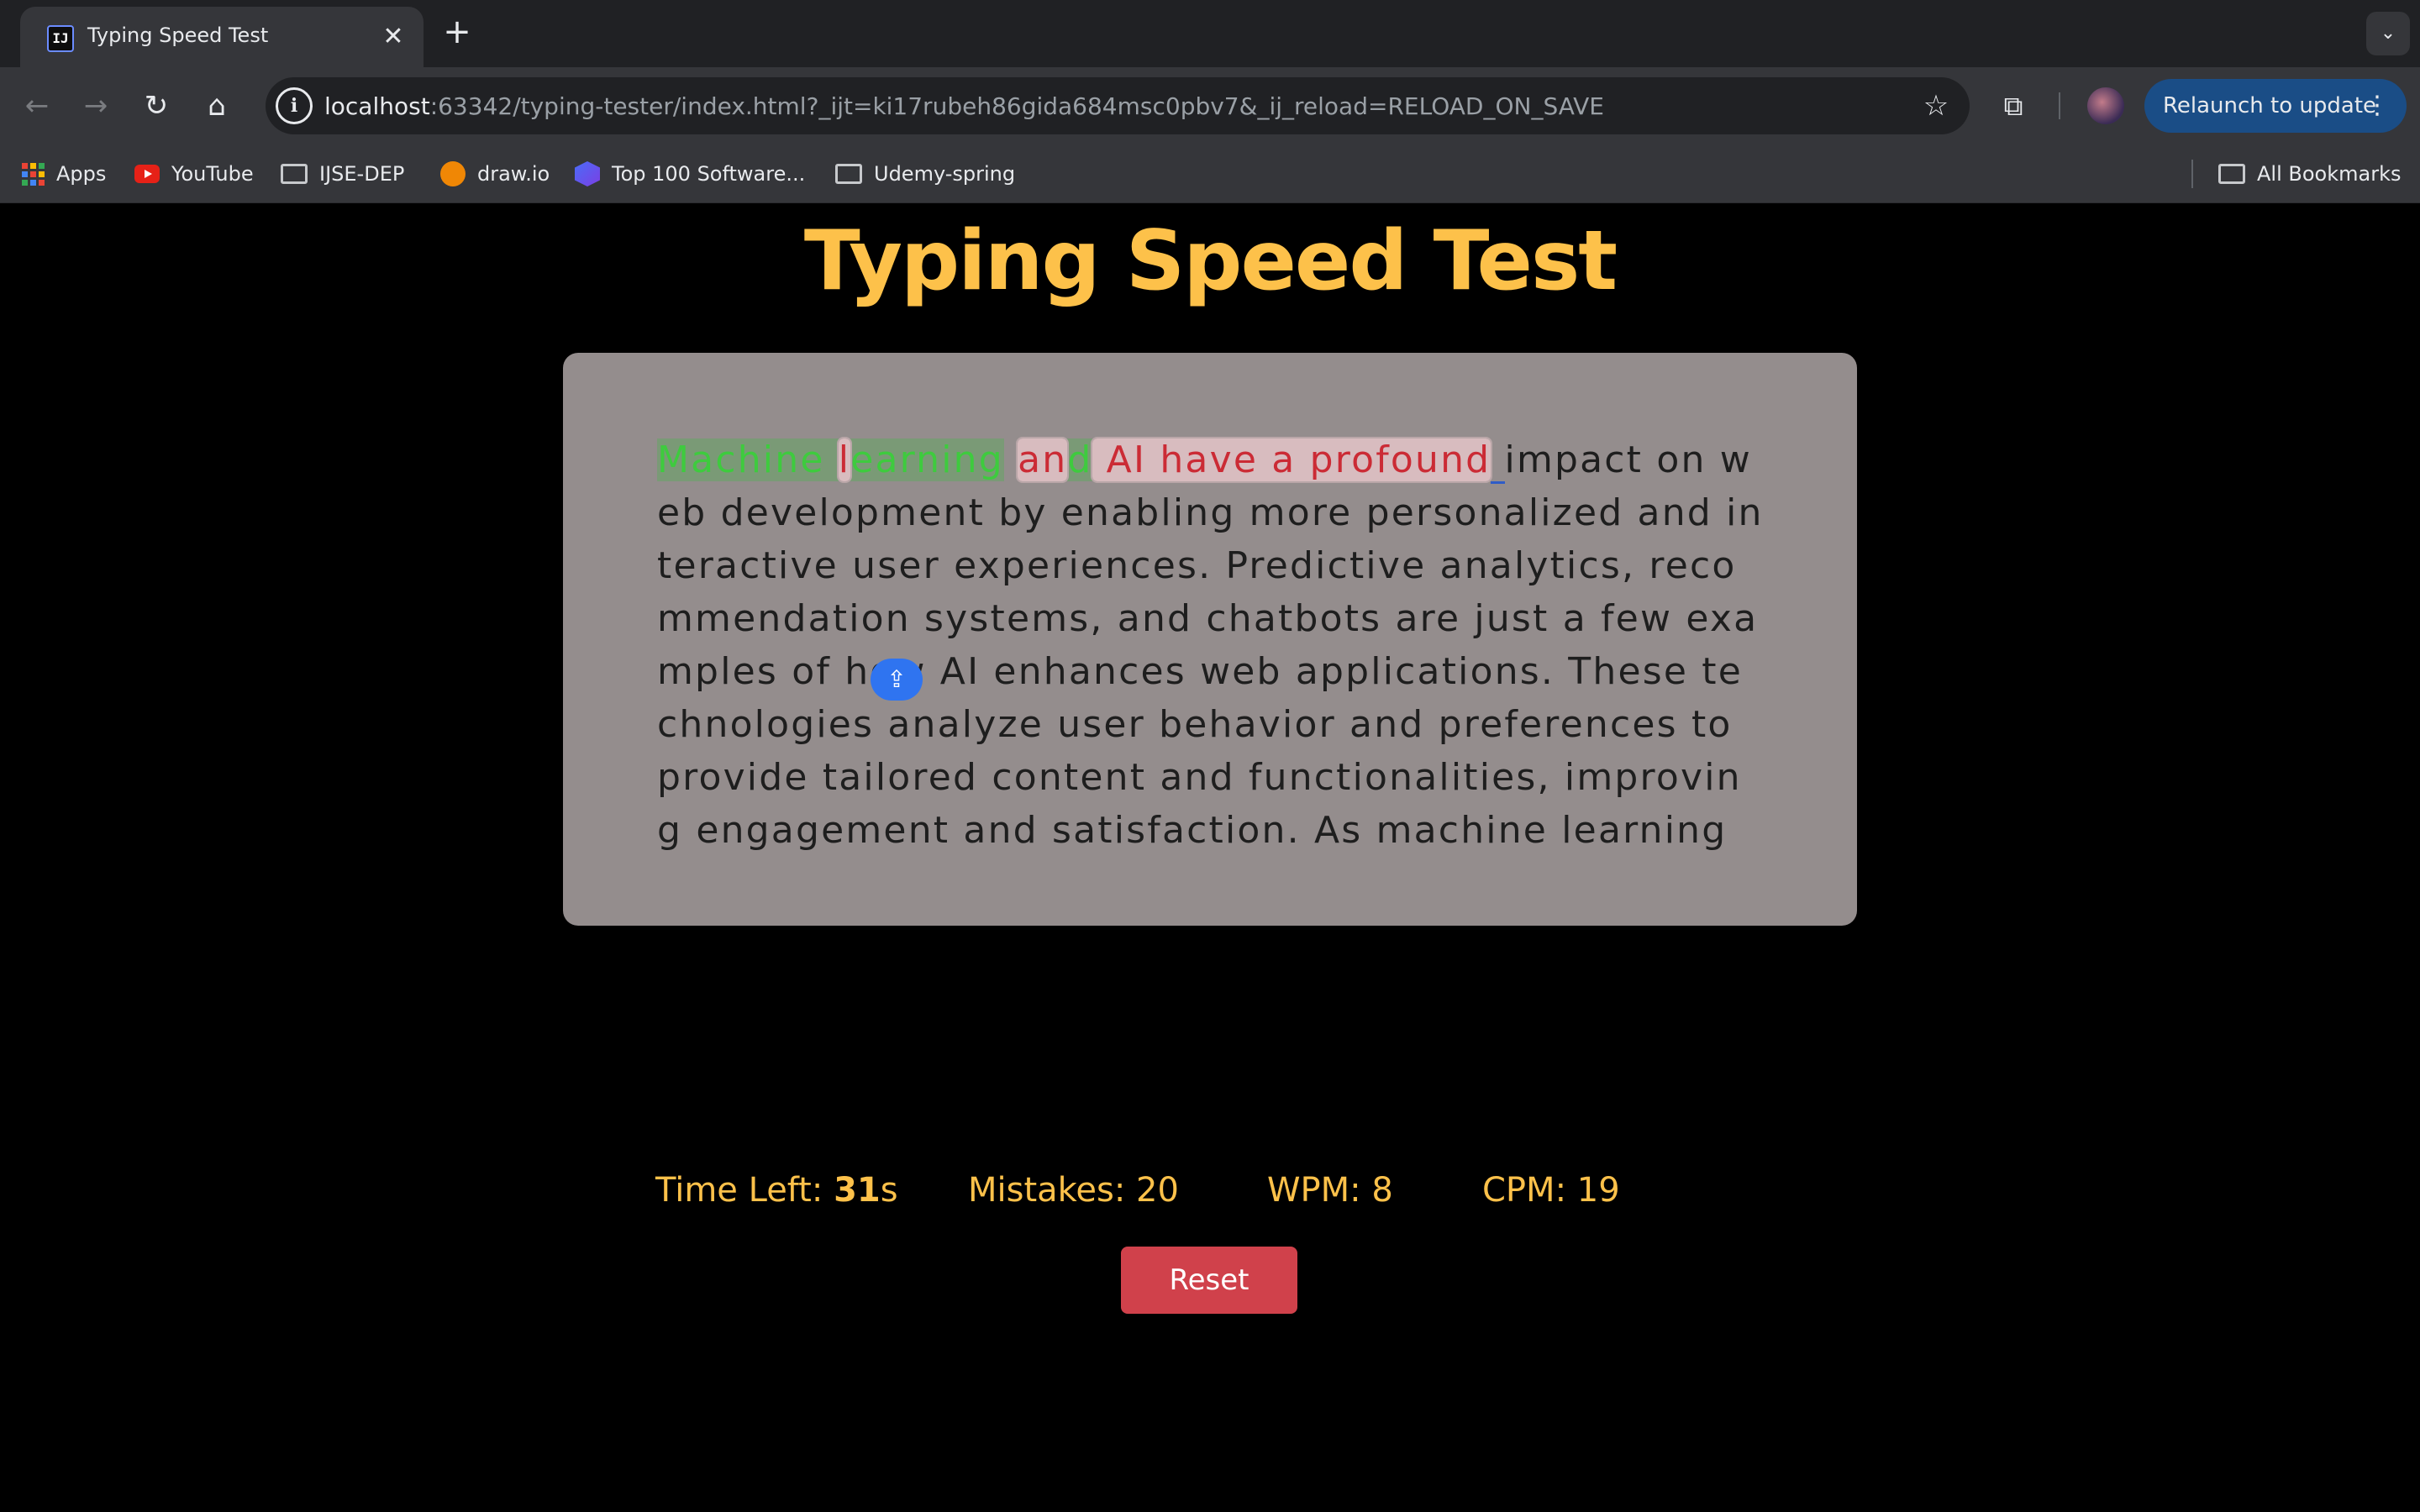 This screenshot has width=2420, height=1512. Describe the element at coordinates (457, 32) in the screenshot. I see `new-tab-icon: +` at that location.